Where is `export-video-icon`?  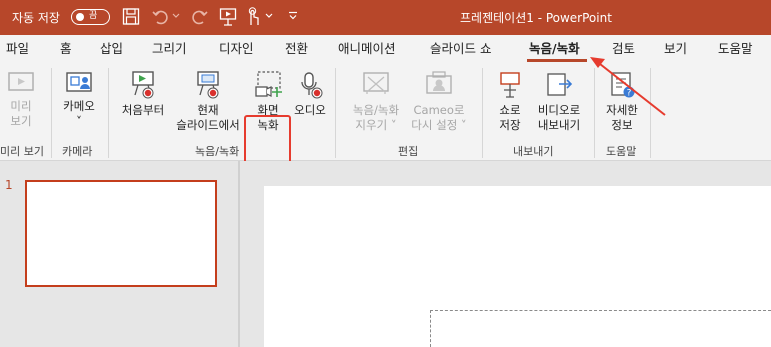 export-video-icon is located at coordinates (560, 84).